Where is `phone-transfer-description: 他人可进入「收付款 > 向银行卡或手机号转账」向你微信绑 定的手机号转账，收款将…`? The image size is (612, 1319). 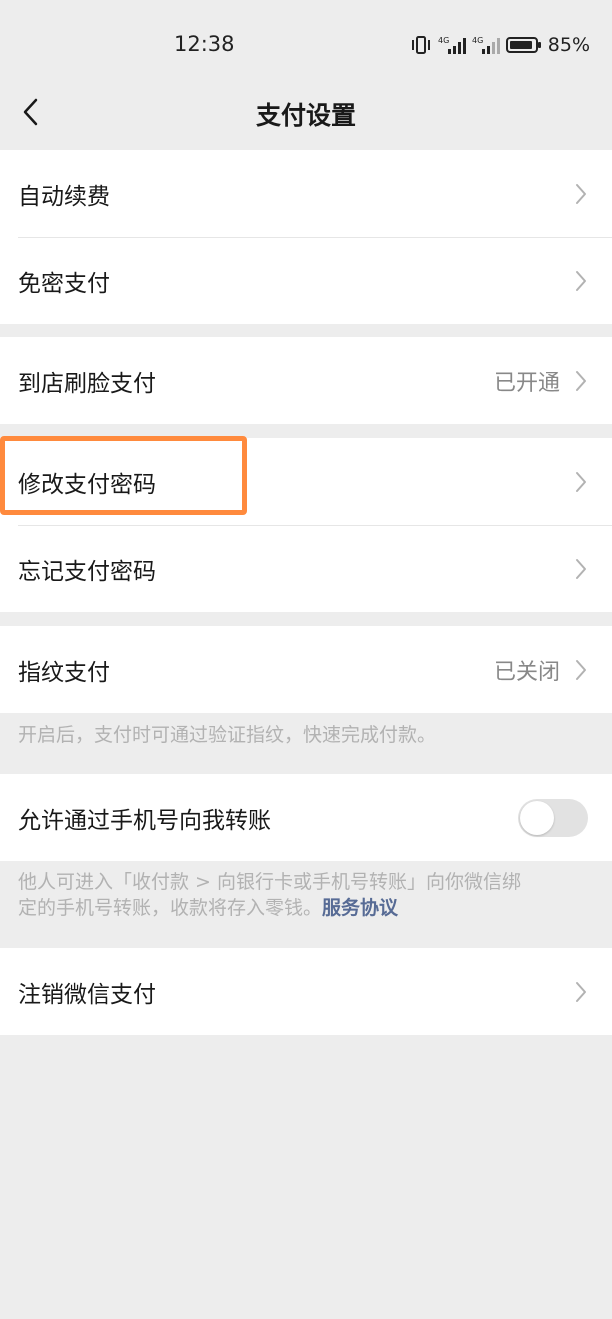
phone-transfer-description: 他人可进入「收付款 > 向银行卡或手机号转账」向你微信绑 定的手机号转账，收款将… is located at coordinates (304, 895).